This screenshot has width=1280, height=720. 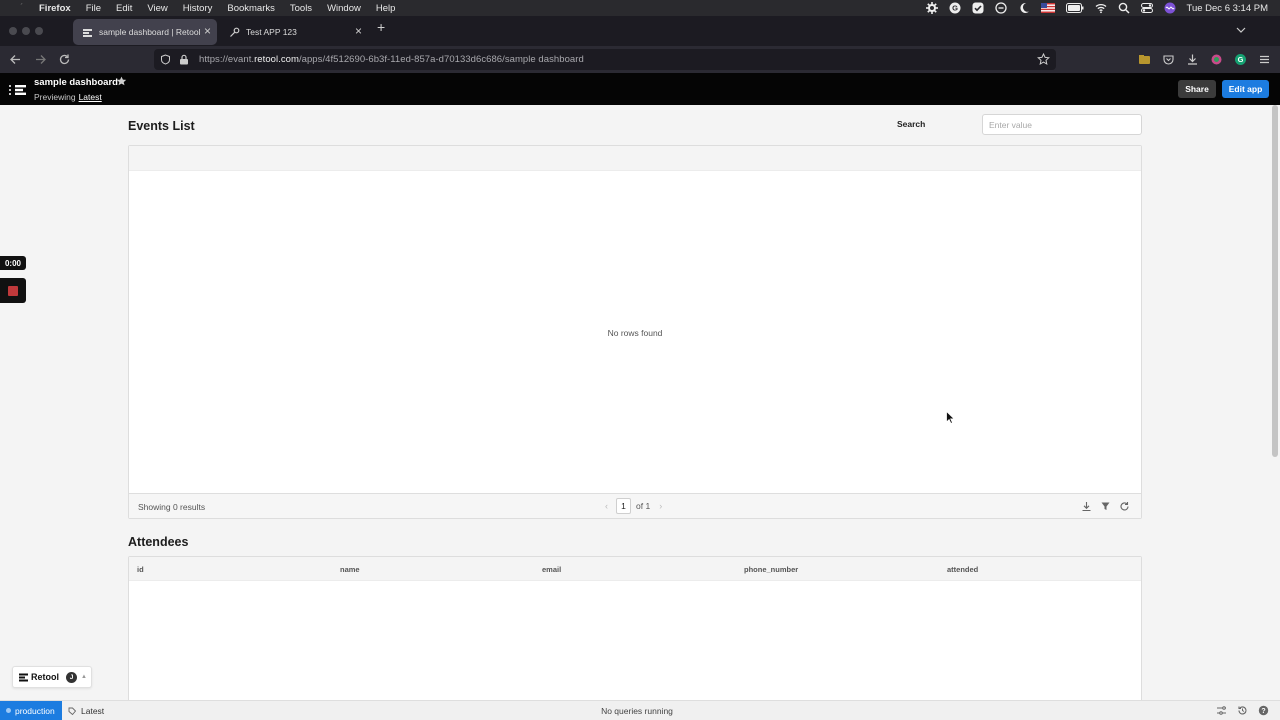 I want to click on browser-tab-sample-dashboard: sample dashboard | Retool ×, so click(x=145, y=32).